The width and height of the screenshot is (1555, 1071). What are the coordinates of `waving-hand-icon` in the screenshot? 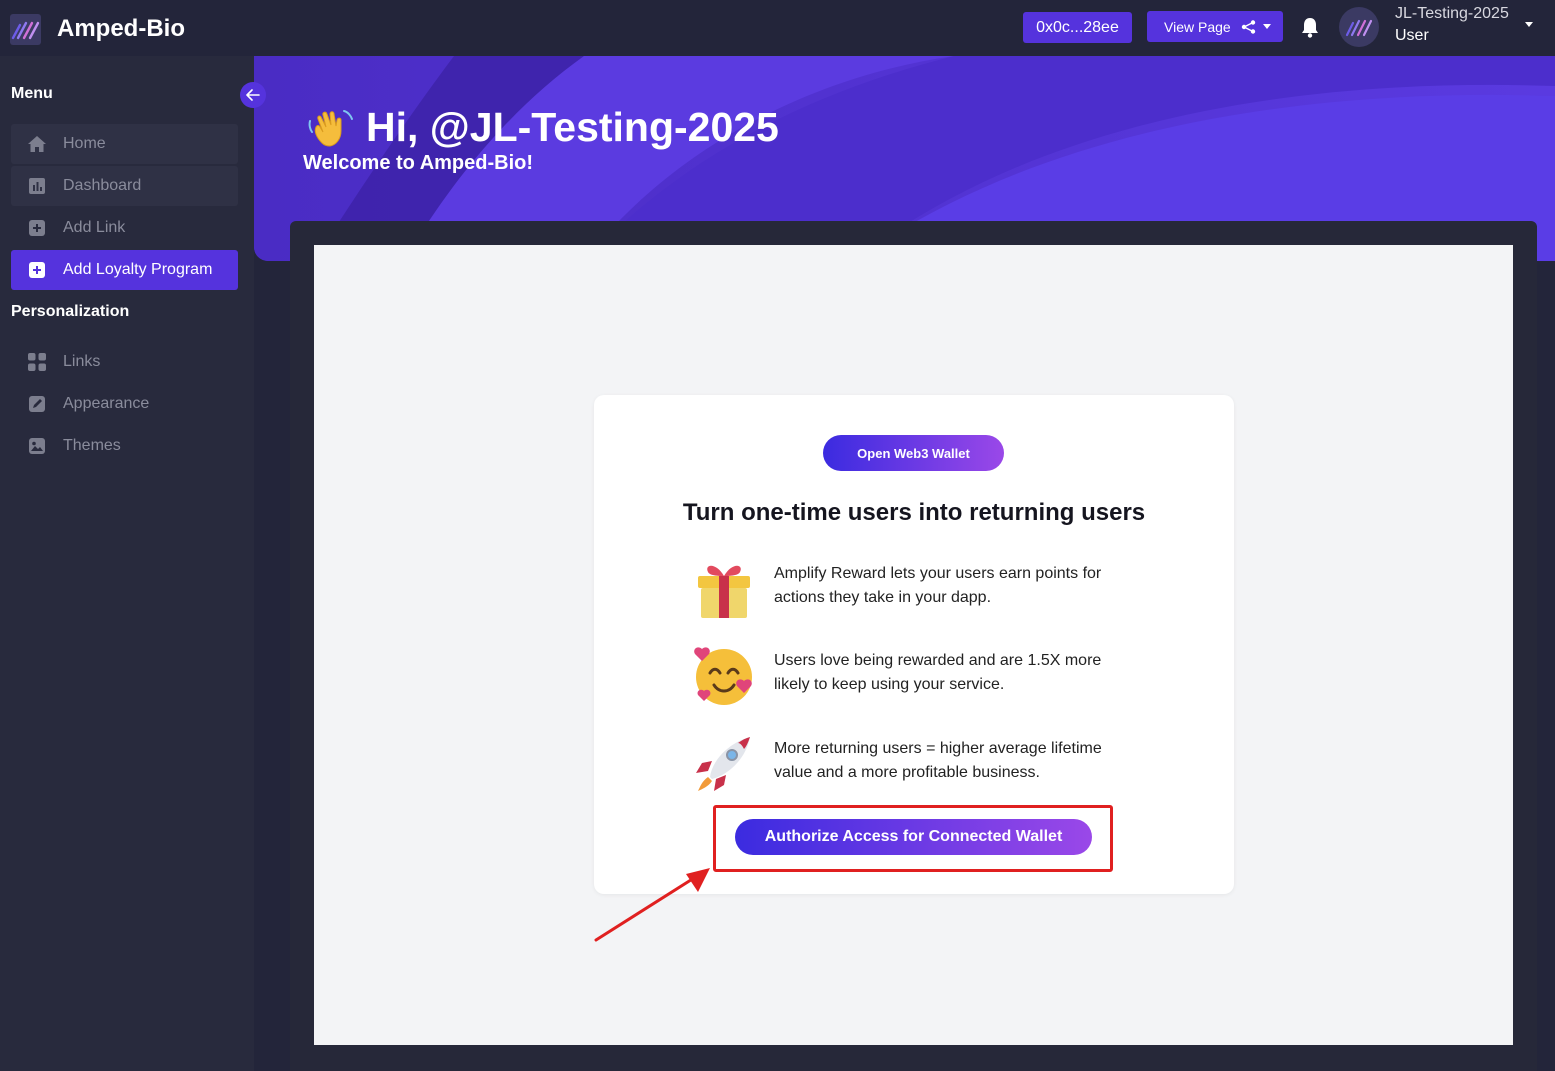 It's located at (330, 128).